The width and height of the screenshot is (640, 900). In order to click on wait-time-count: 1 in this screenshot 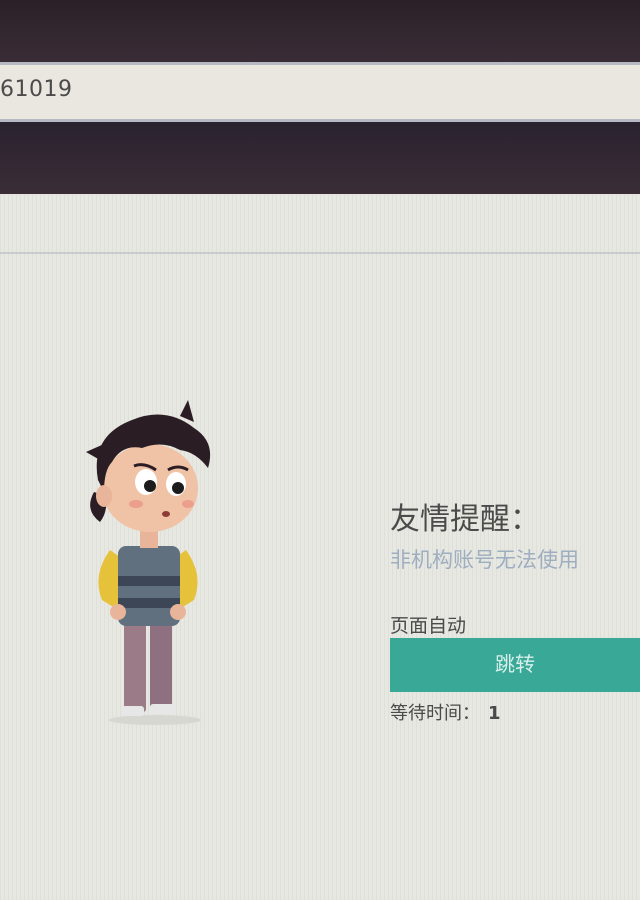, I will do `click(494, 713)`.